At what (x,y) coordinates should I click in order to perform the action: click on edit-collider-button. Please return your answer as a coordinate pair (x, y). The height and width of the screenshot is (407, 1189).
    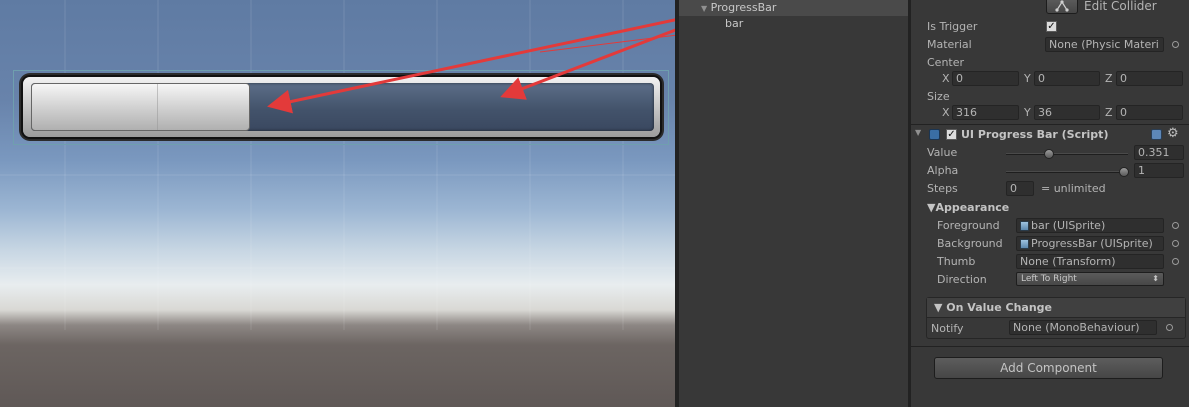
    Looking at the image, I should click on (1062, 7).